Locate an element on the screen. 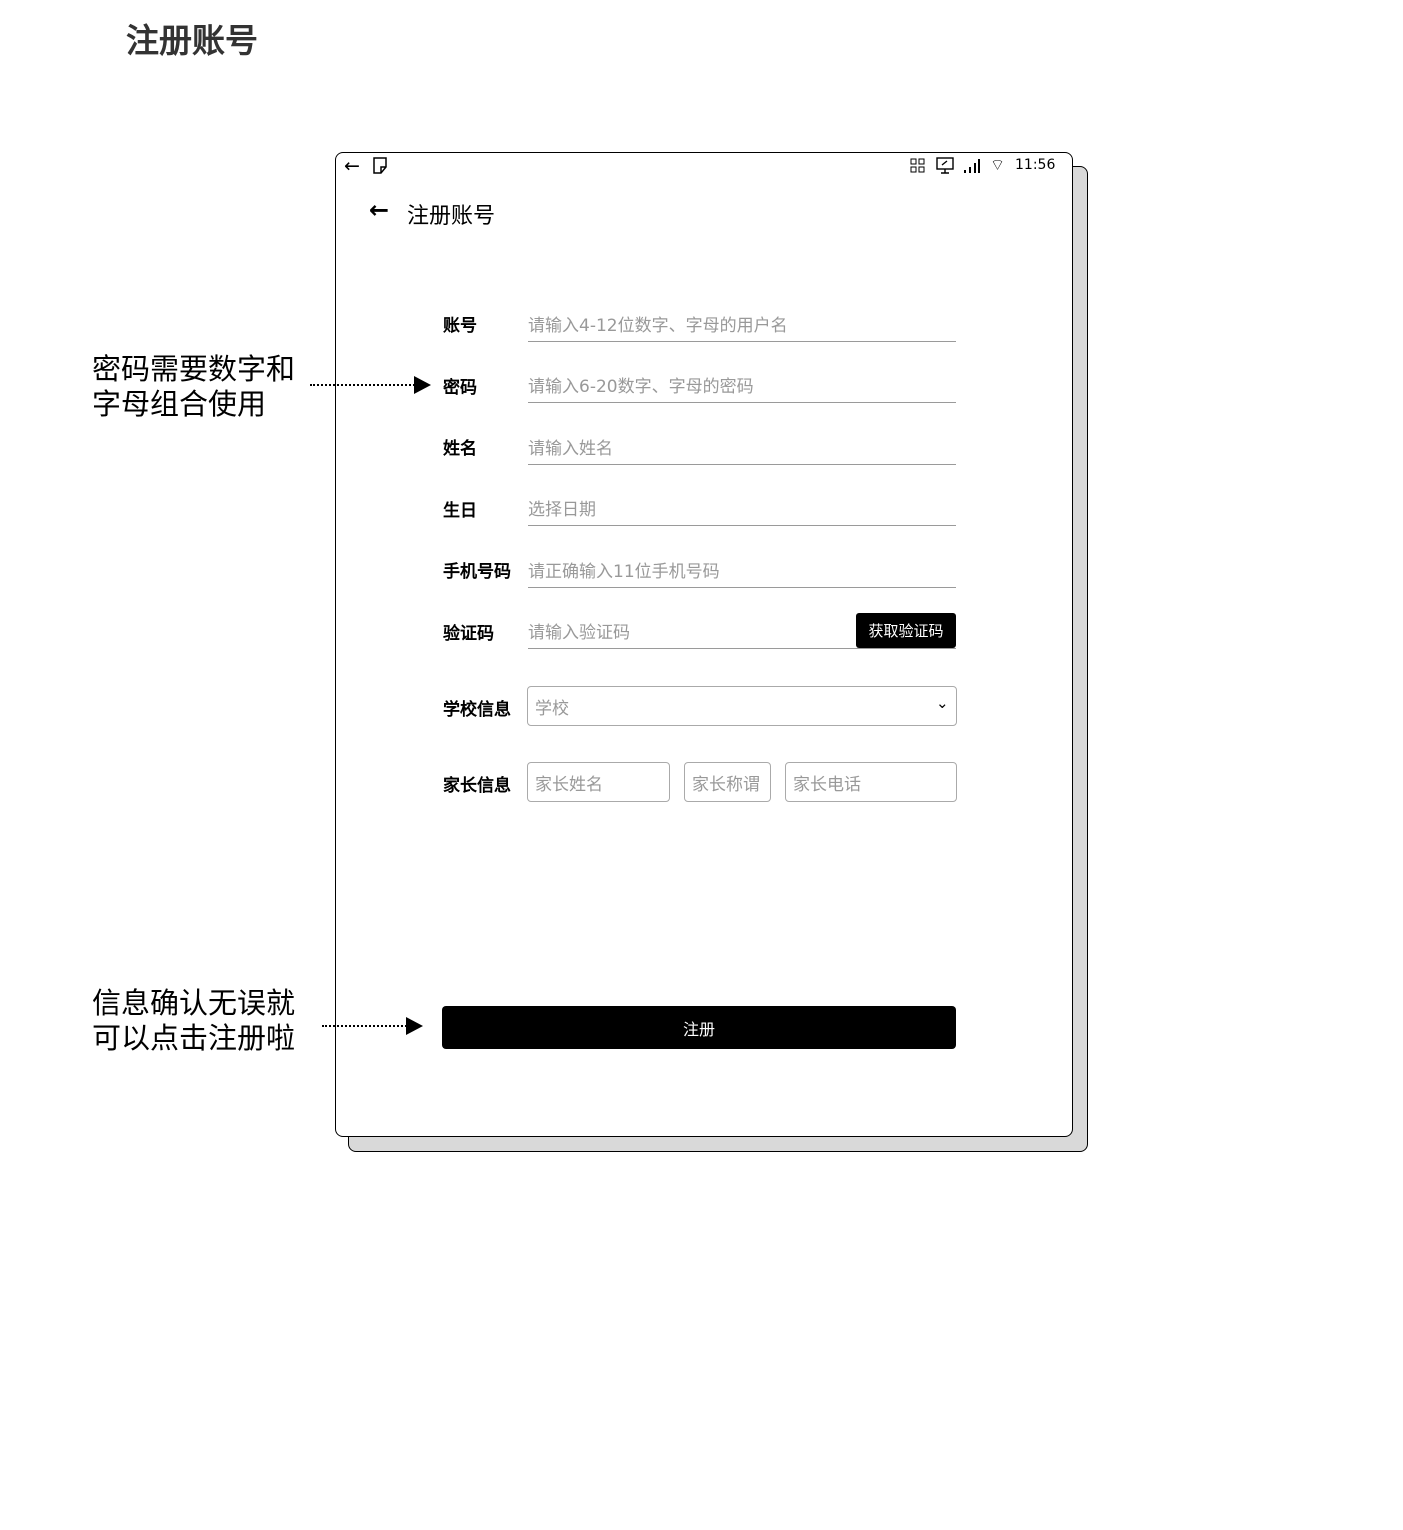 This screenshot has width=1403, height=1530. account-label: 账号 is located at coordinates (460, 326).